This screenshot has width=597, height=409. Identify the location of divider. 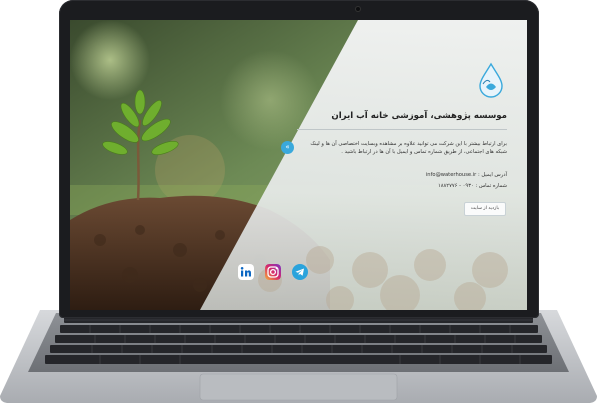
(402, 129).